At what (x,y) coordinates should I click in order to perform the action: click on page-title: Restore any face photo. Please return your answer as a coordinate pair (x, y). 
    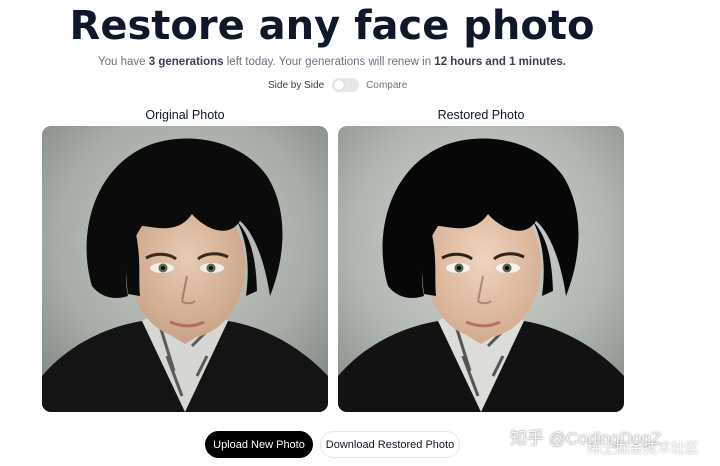
    Looking at the image, I should click on (332, 26).